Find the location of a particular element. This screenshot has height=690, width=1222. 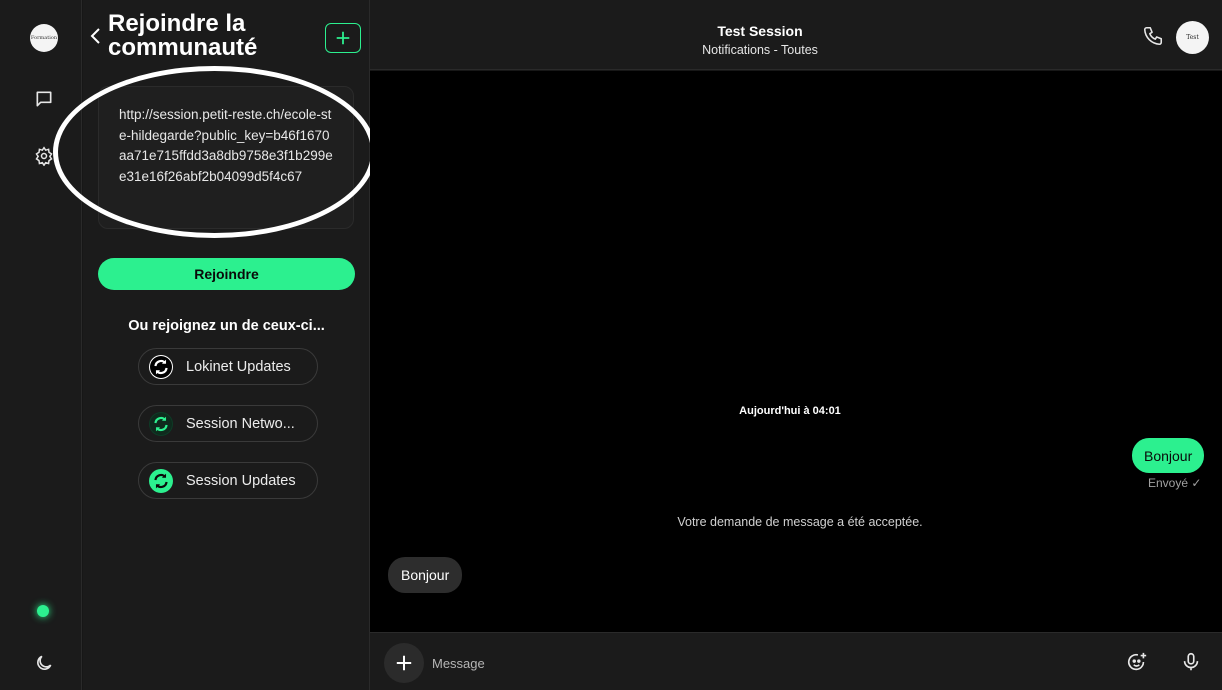

add-community-button is located at coordinates (343, 38).